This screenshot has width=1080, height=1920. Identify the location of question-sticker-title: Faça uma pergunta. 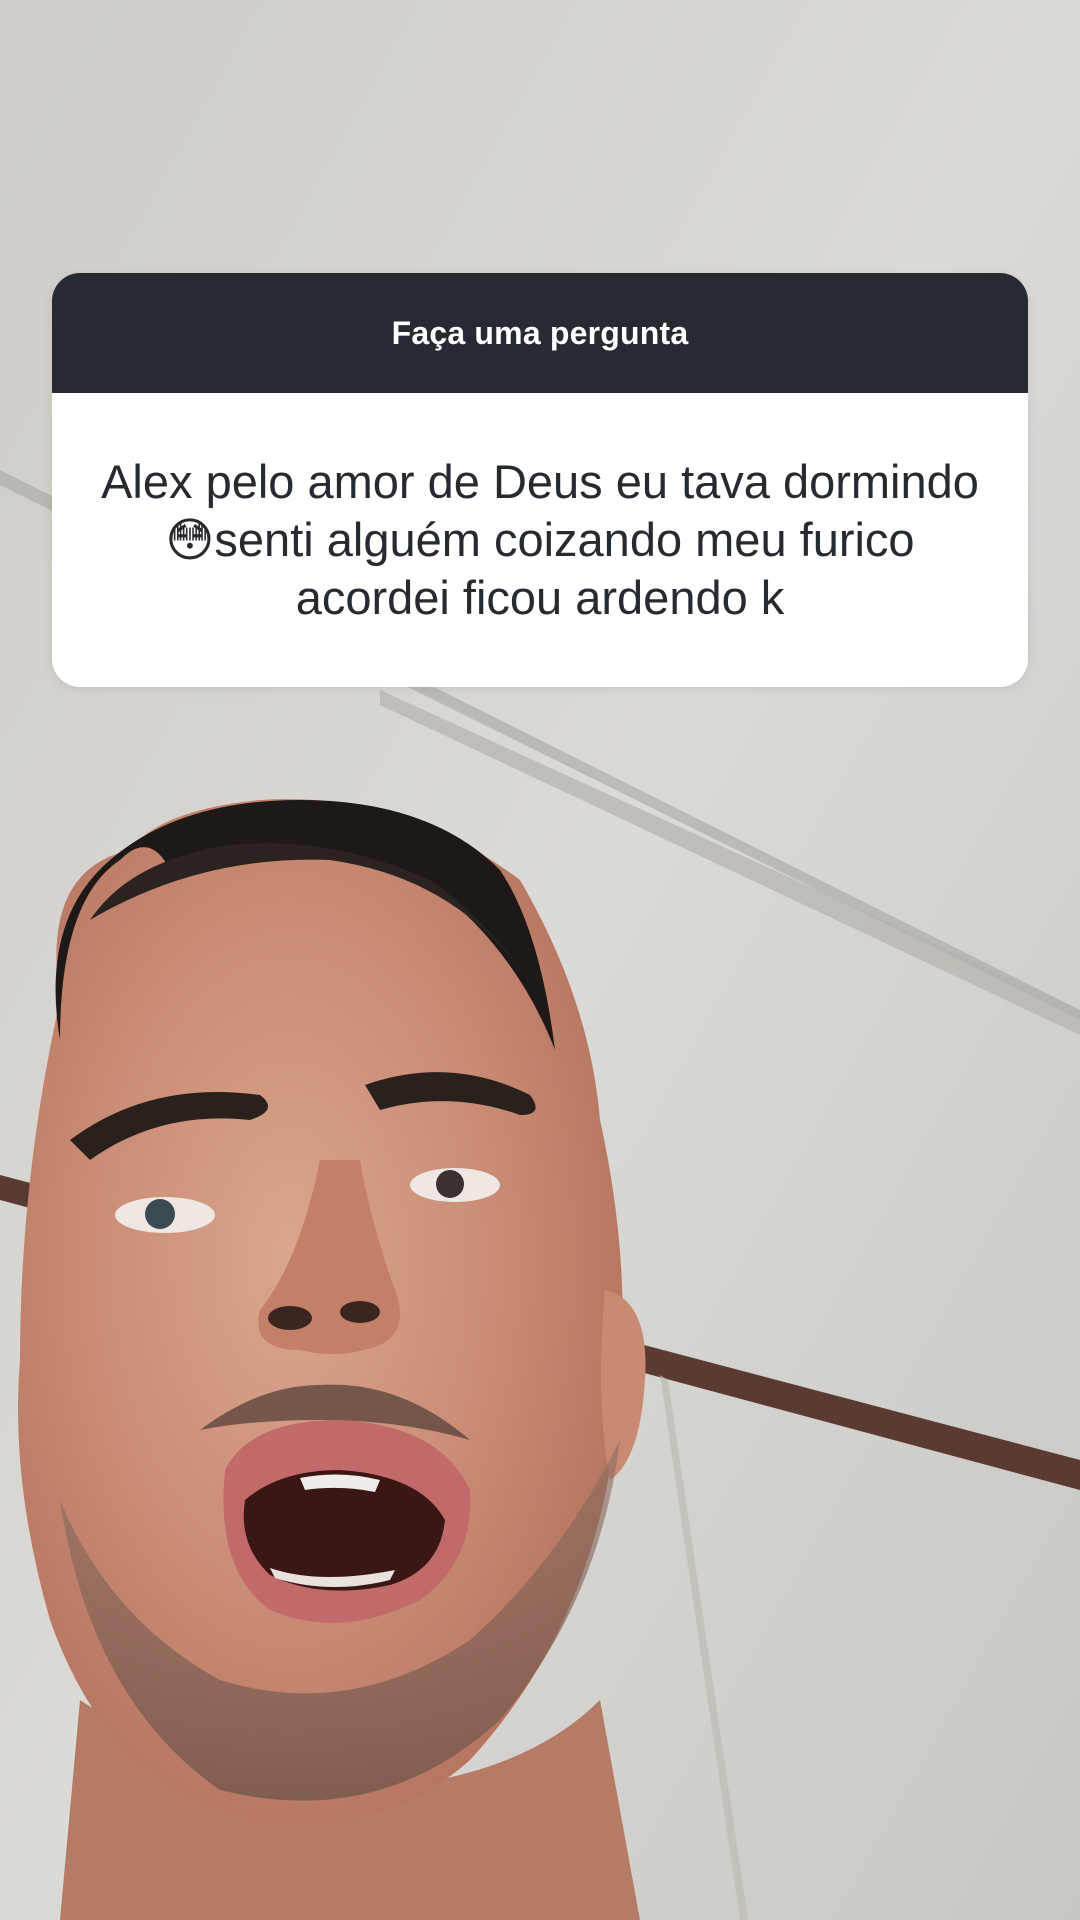
(540, 332).